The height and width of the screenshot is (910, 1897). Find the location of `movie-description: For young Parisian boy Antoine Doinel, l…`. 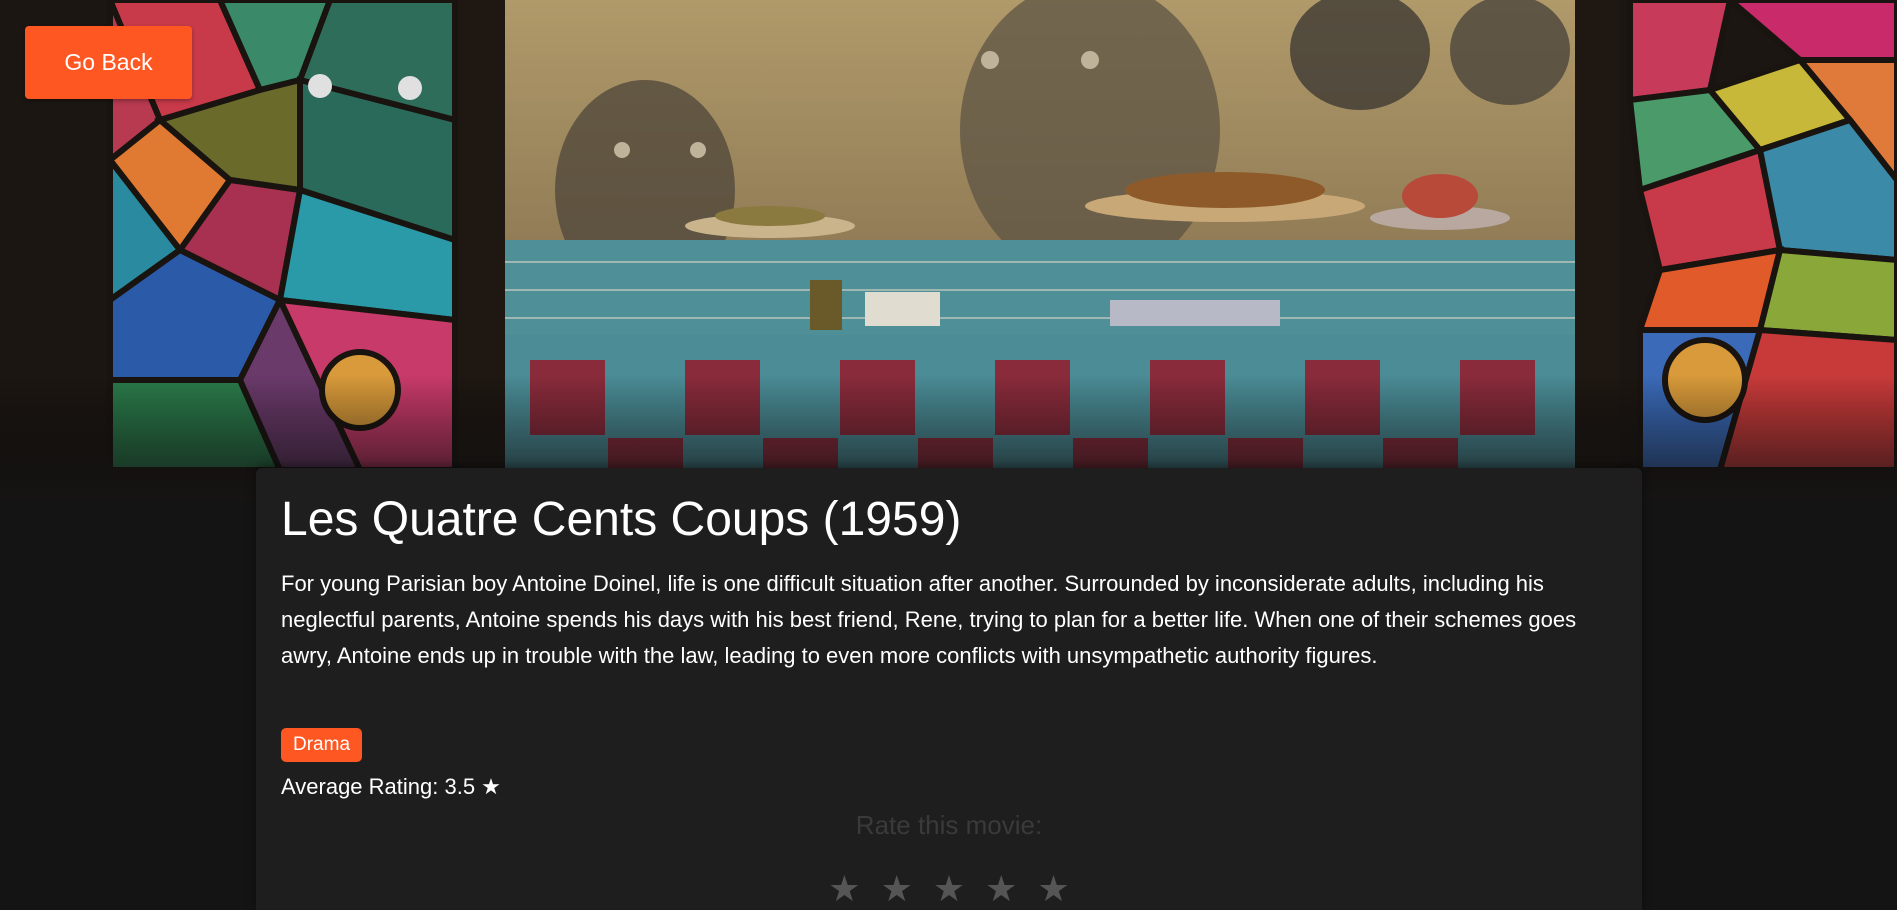

movie-description: For young Parisian boy Antoine Doinel, l… is located at coordinates (929, 619).